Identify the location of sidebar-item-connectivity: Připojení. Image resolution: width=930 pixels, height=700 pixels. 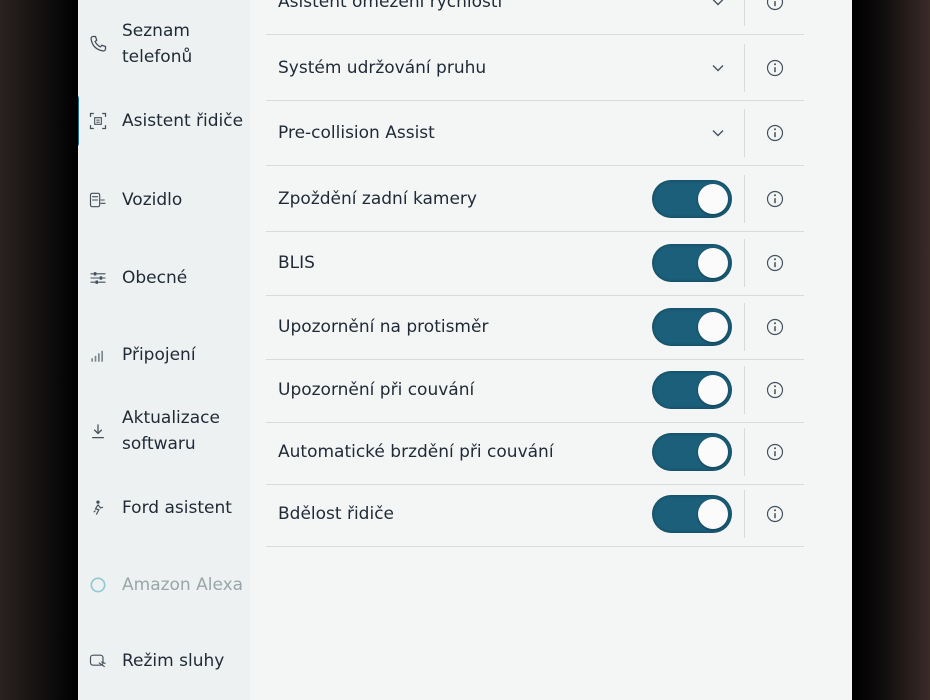
(164, 355).